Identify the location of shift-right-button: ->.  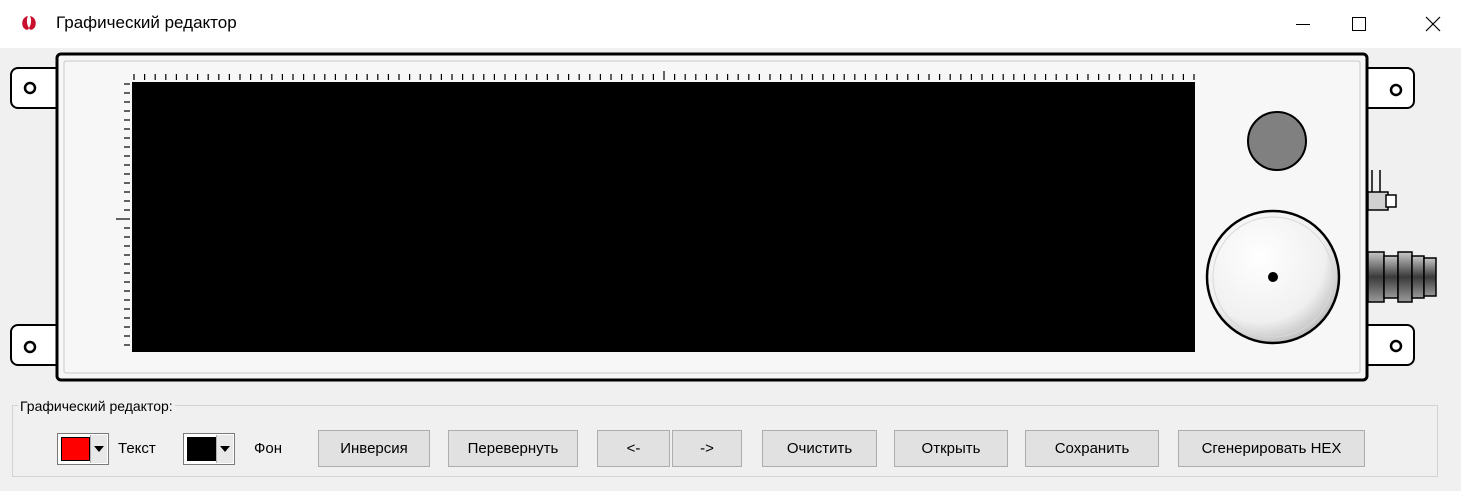
(707, 448).